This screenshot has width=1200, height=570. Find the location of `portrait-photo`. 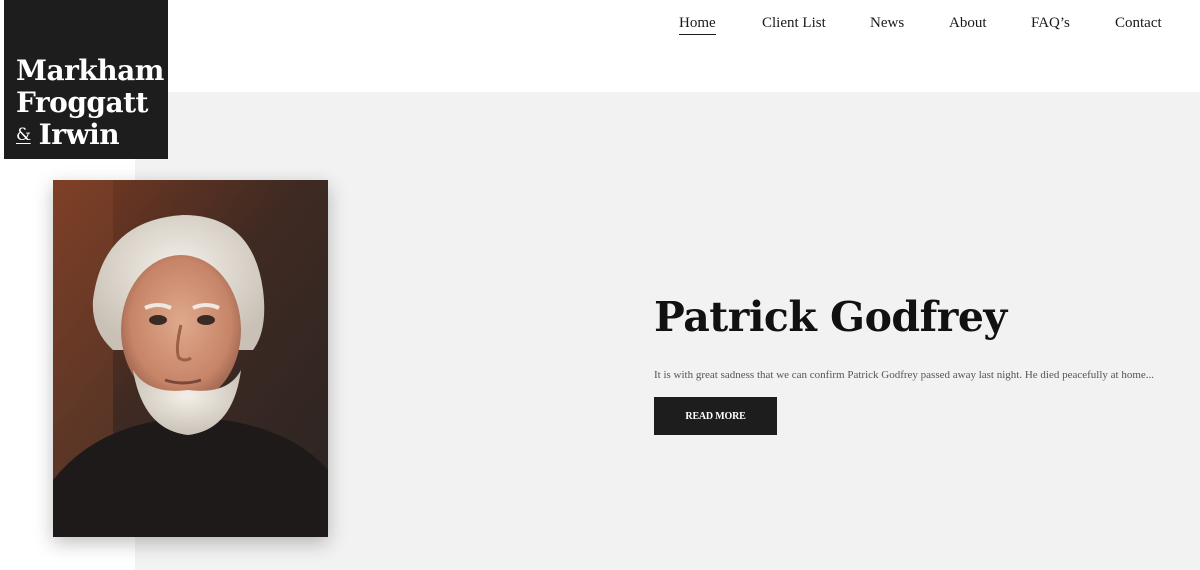

portrait-photo is located at coordinates (190, 358).